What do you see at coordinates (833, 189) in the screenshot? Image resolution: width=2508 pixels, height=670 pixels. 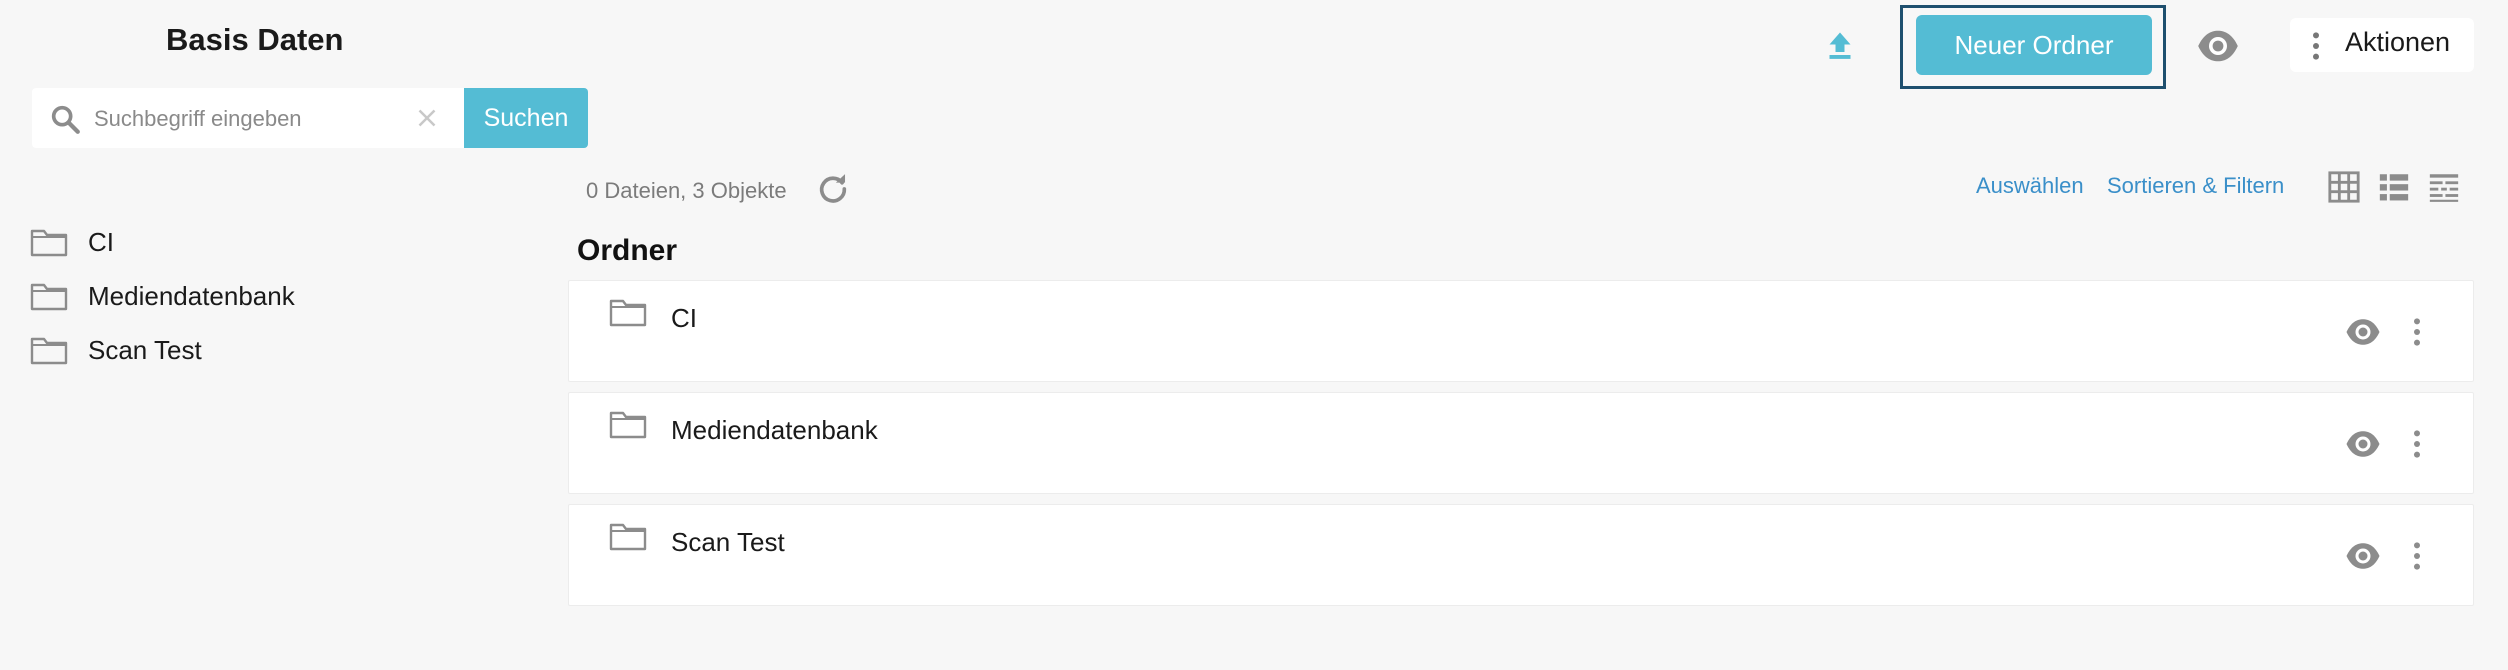 I see `refresh-icon` at bounding box center [833, 189].